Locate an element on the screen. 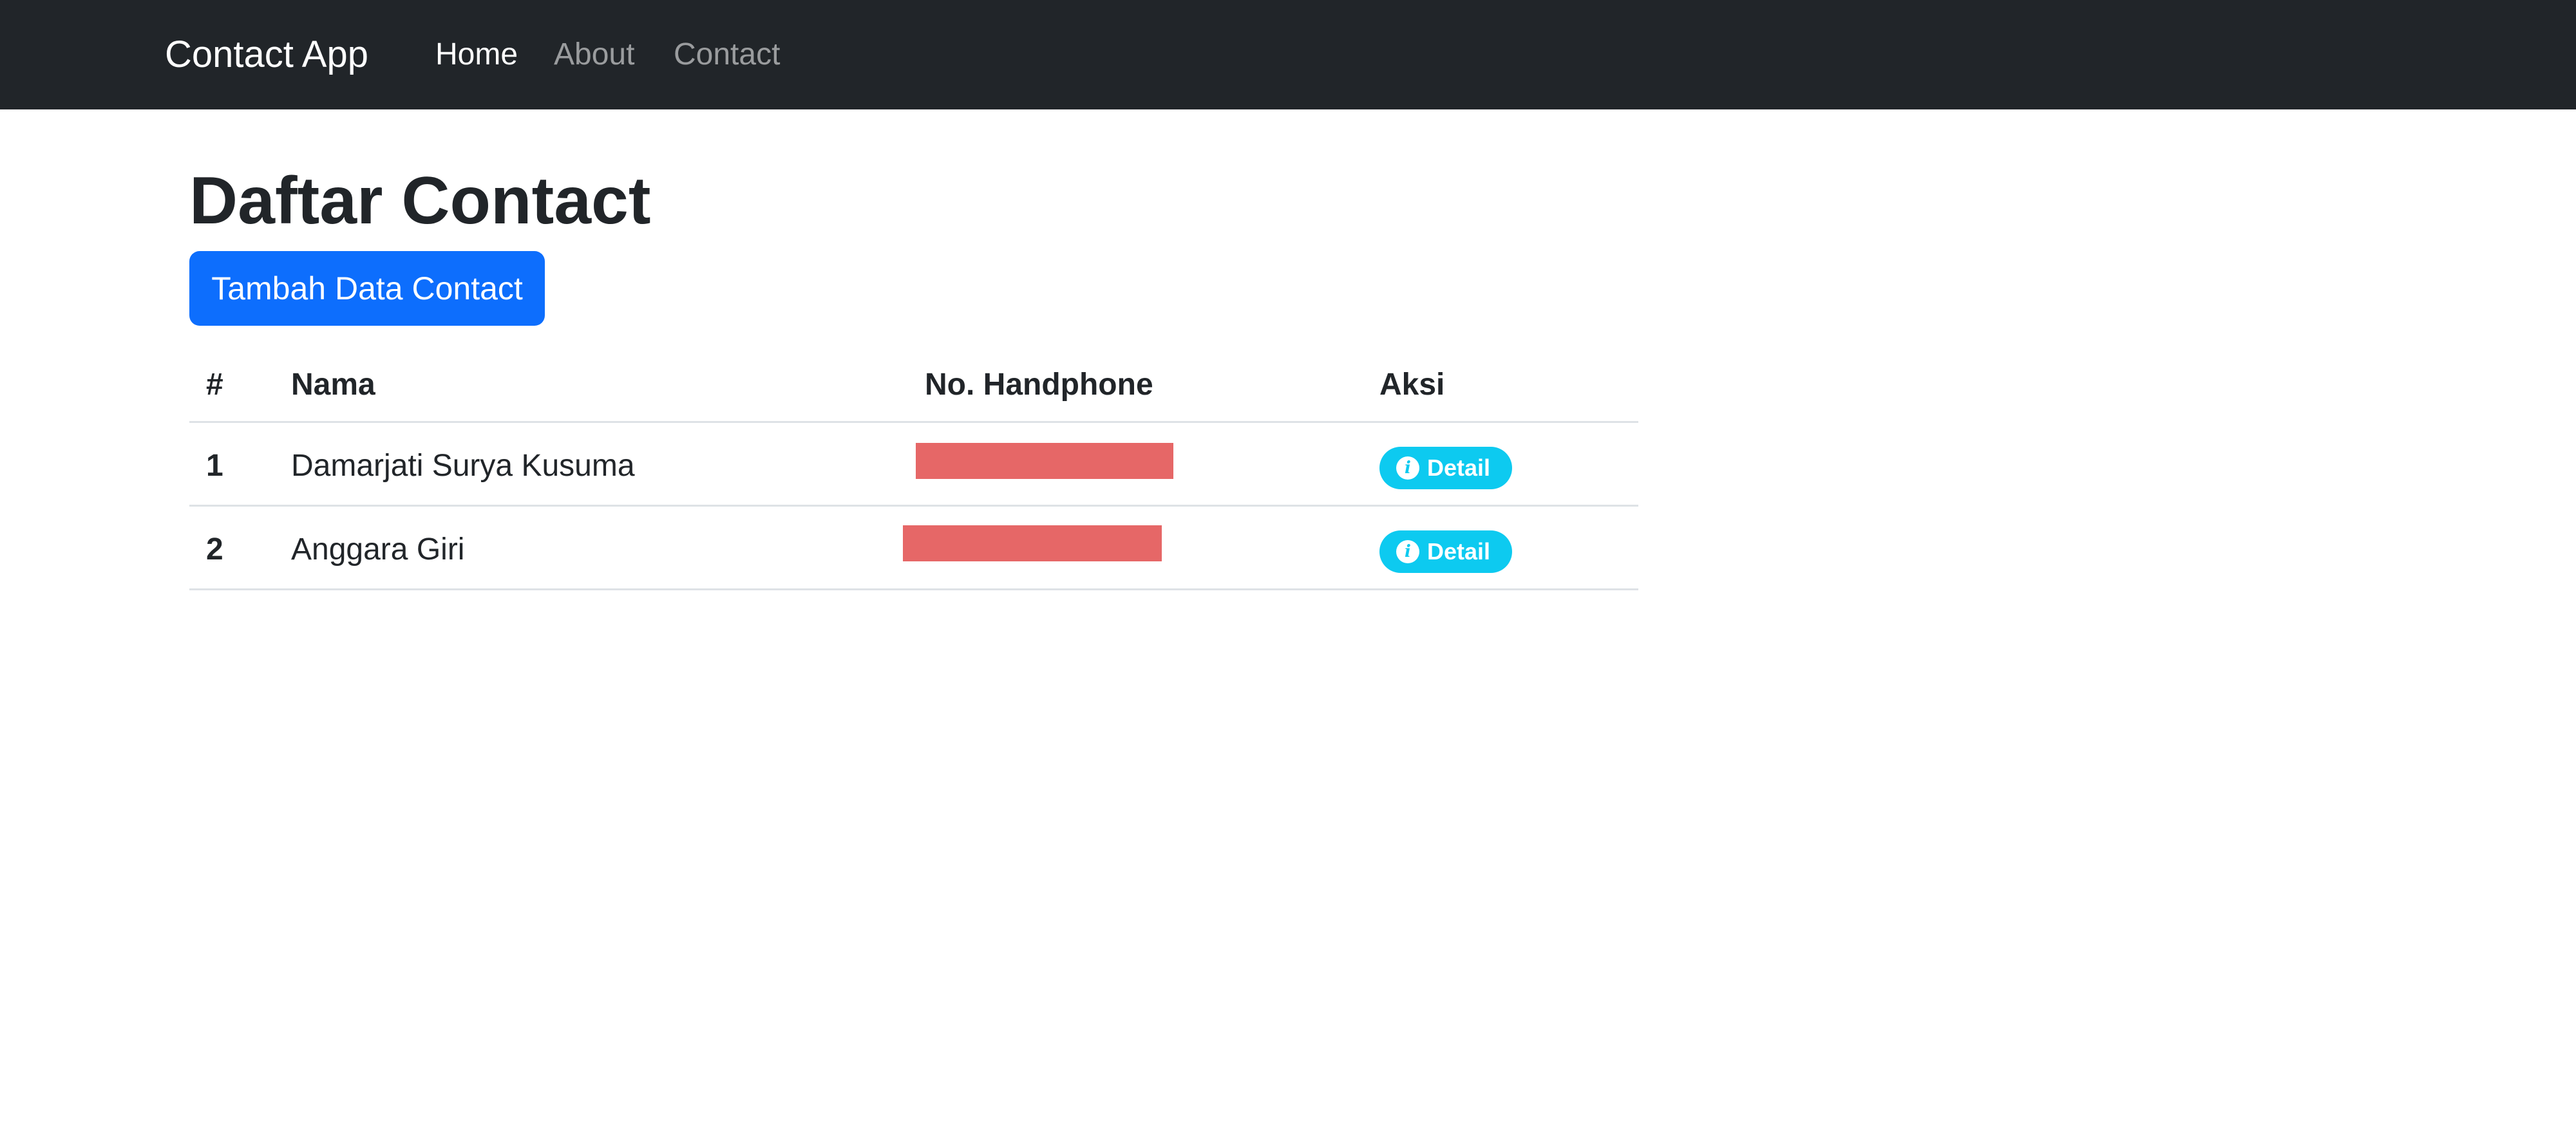 The width and height of the screenshot is (2576, 1124). navbar: Contact App Home About Contact is located at coordinates (1288, 55).